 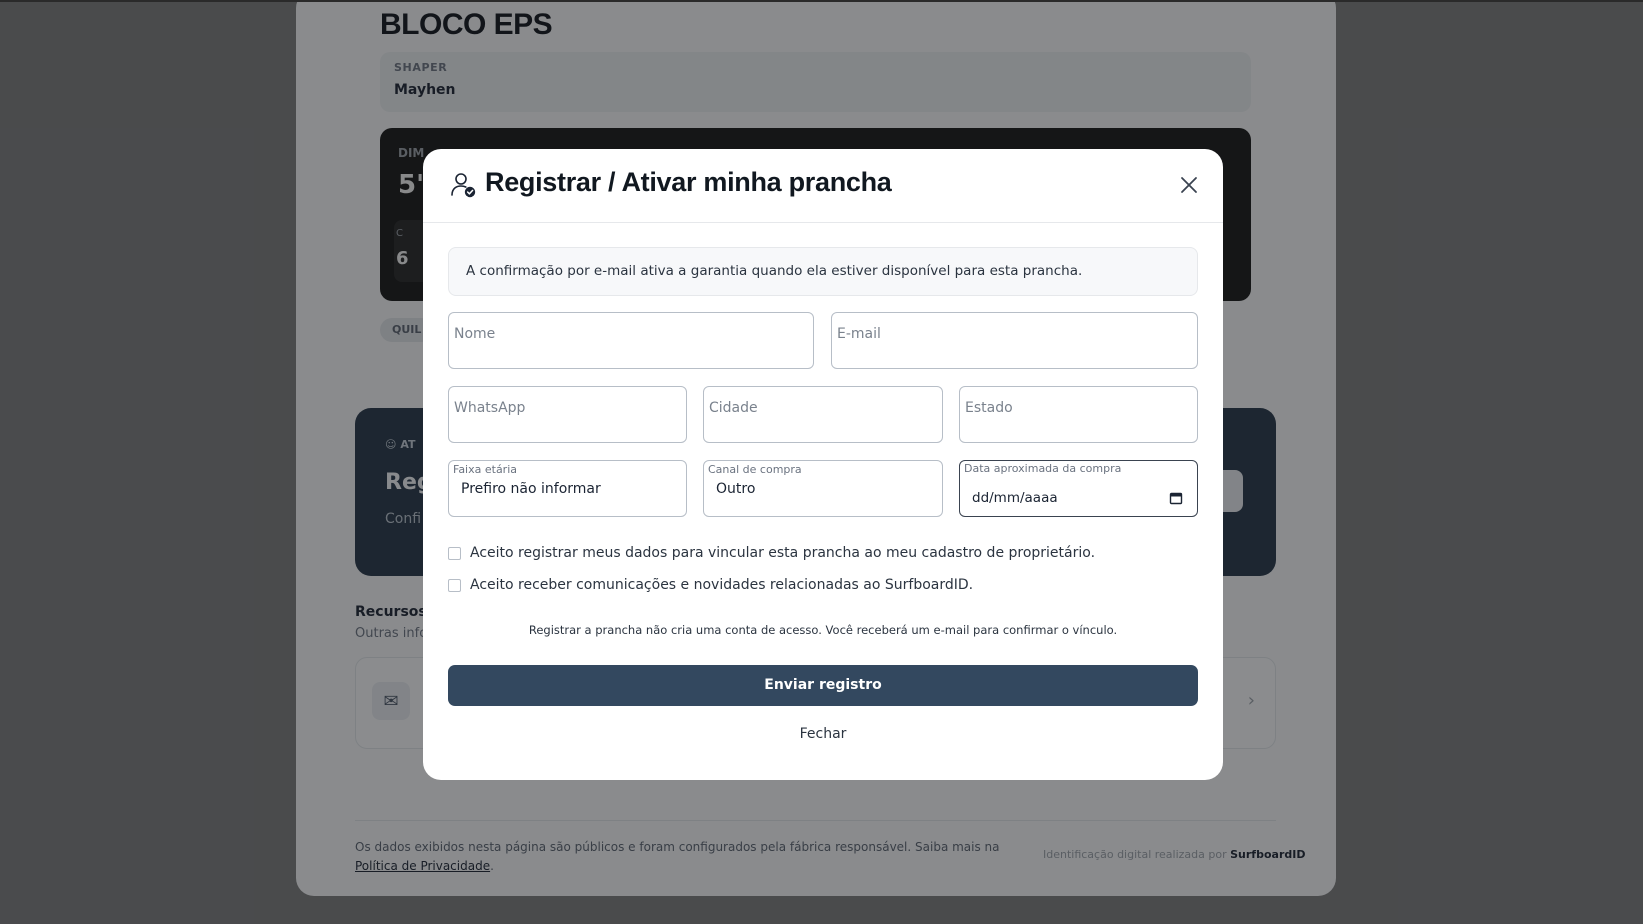 I want to click on modal-title: Registrar / Ativar minha prancha, so click(x=688, y=182).